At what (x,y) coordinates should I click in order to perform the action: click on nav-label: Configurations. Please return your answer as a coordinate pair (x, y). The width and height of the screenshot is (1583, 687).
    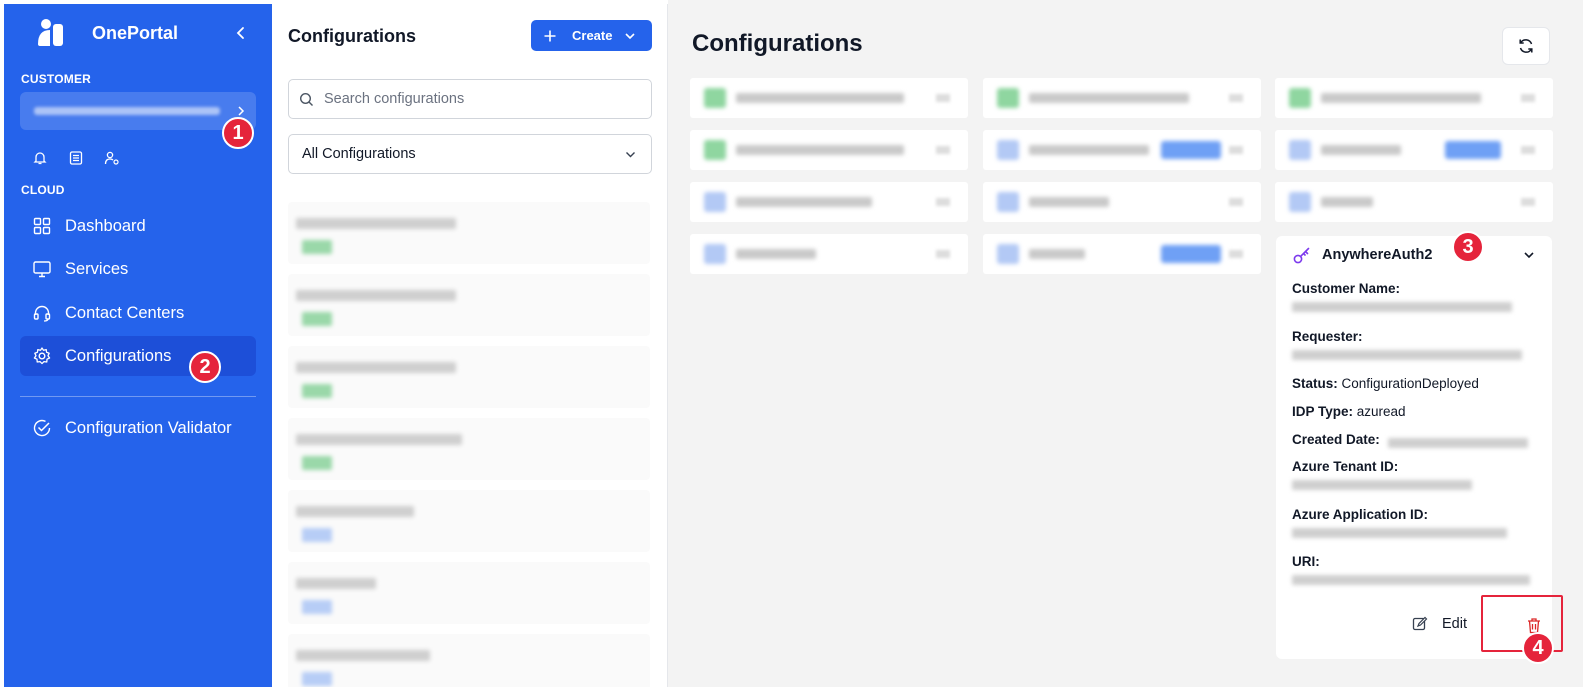
    Looking at the image, I should click on (118, 355).